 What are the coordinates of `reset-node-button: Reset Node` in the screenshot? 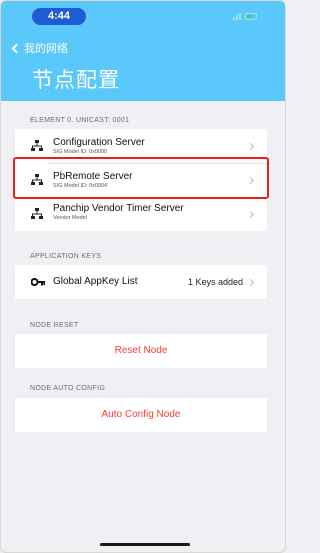 It's located at (141, 350).